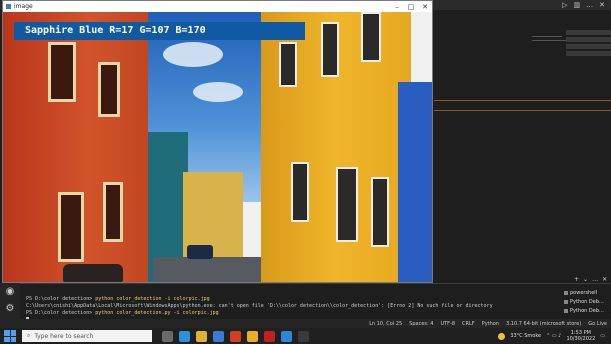 The width and height of the screenshot is (611, 344). What do you see at coordinates (385, 324) in the screenshot?
I see `cursor-position: Ln 10, Col 25` at bounding box center [385, 324].